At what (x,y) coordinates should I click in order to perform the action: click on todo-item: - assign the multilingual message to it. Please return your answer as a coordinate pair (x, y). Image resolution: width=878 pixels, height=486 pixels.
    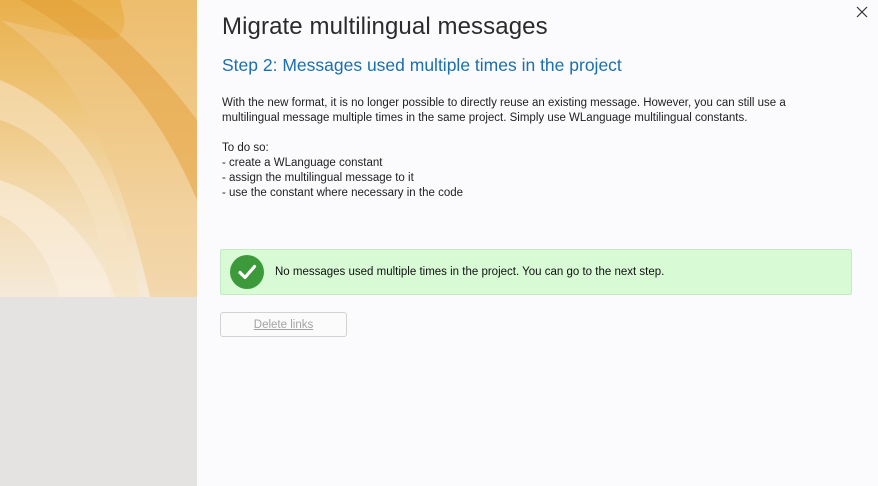
    Looking at the image, I should click on (318, 178).